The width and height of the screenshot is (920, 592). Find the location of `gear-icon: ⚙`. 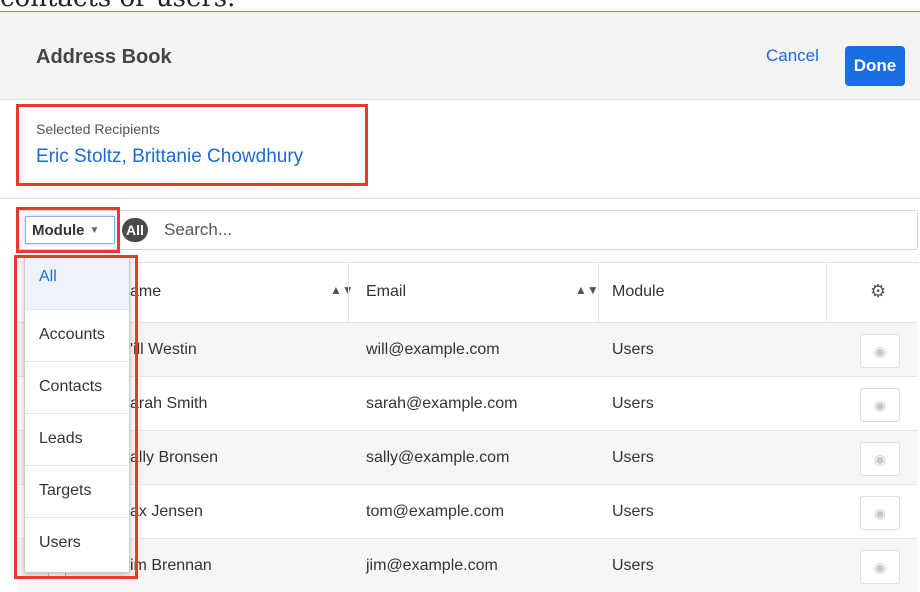

gear-icon: ⚙ is located at coordinates (878, 291).